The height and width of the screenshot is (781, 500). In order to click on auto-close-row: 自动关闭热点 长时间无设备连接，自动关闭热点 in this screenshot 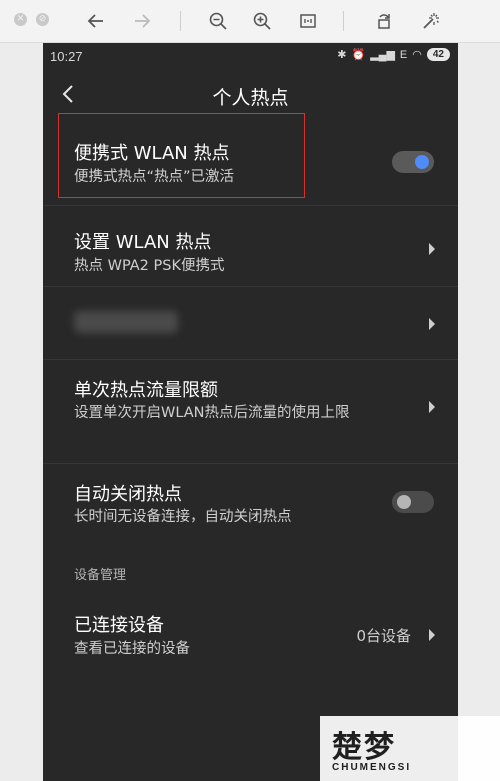, I will do `click(250, 505)`.